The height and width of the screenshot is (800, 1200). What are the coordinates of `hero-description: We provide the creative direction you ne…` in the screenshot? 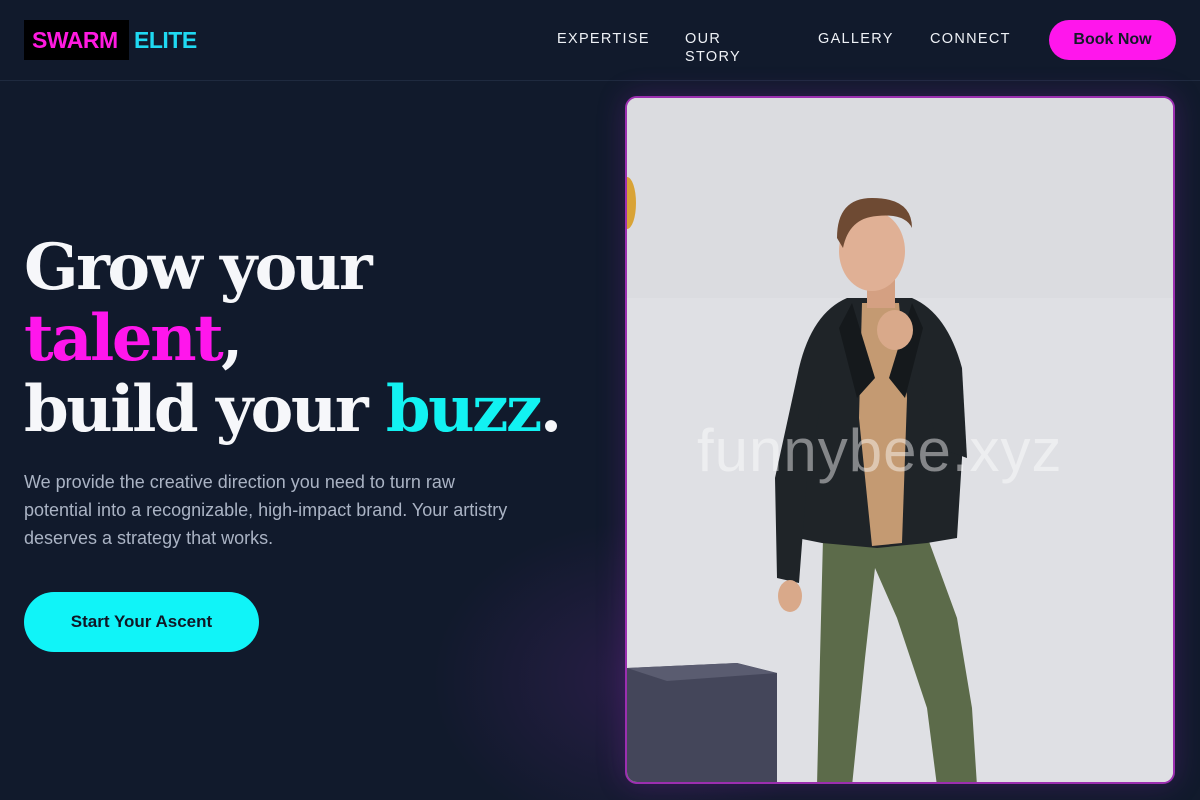 It's located at (266, 510).